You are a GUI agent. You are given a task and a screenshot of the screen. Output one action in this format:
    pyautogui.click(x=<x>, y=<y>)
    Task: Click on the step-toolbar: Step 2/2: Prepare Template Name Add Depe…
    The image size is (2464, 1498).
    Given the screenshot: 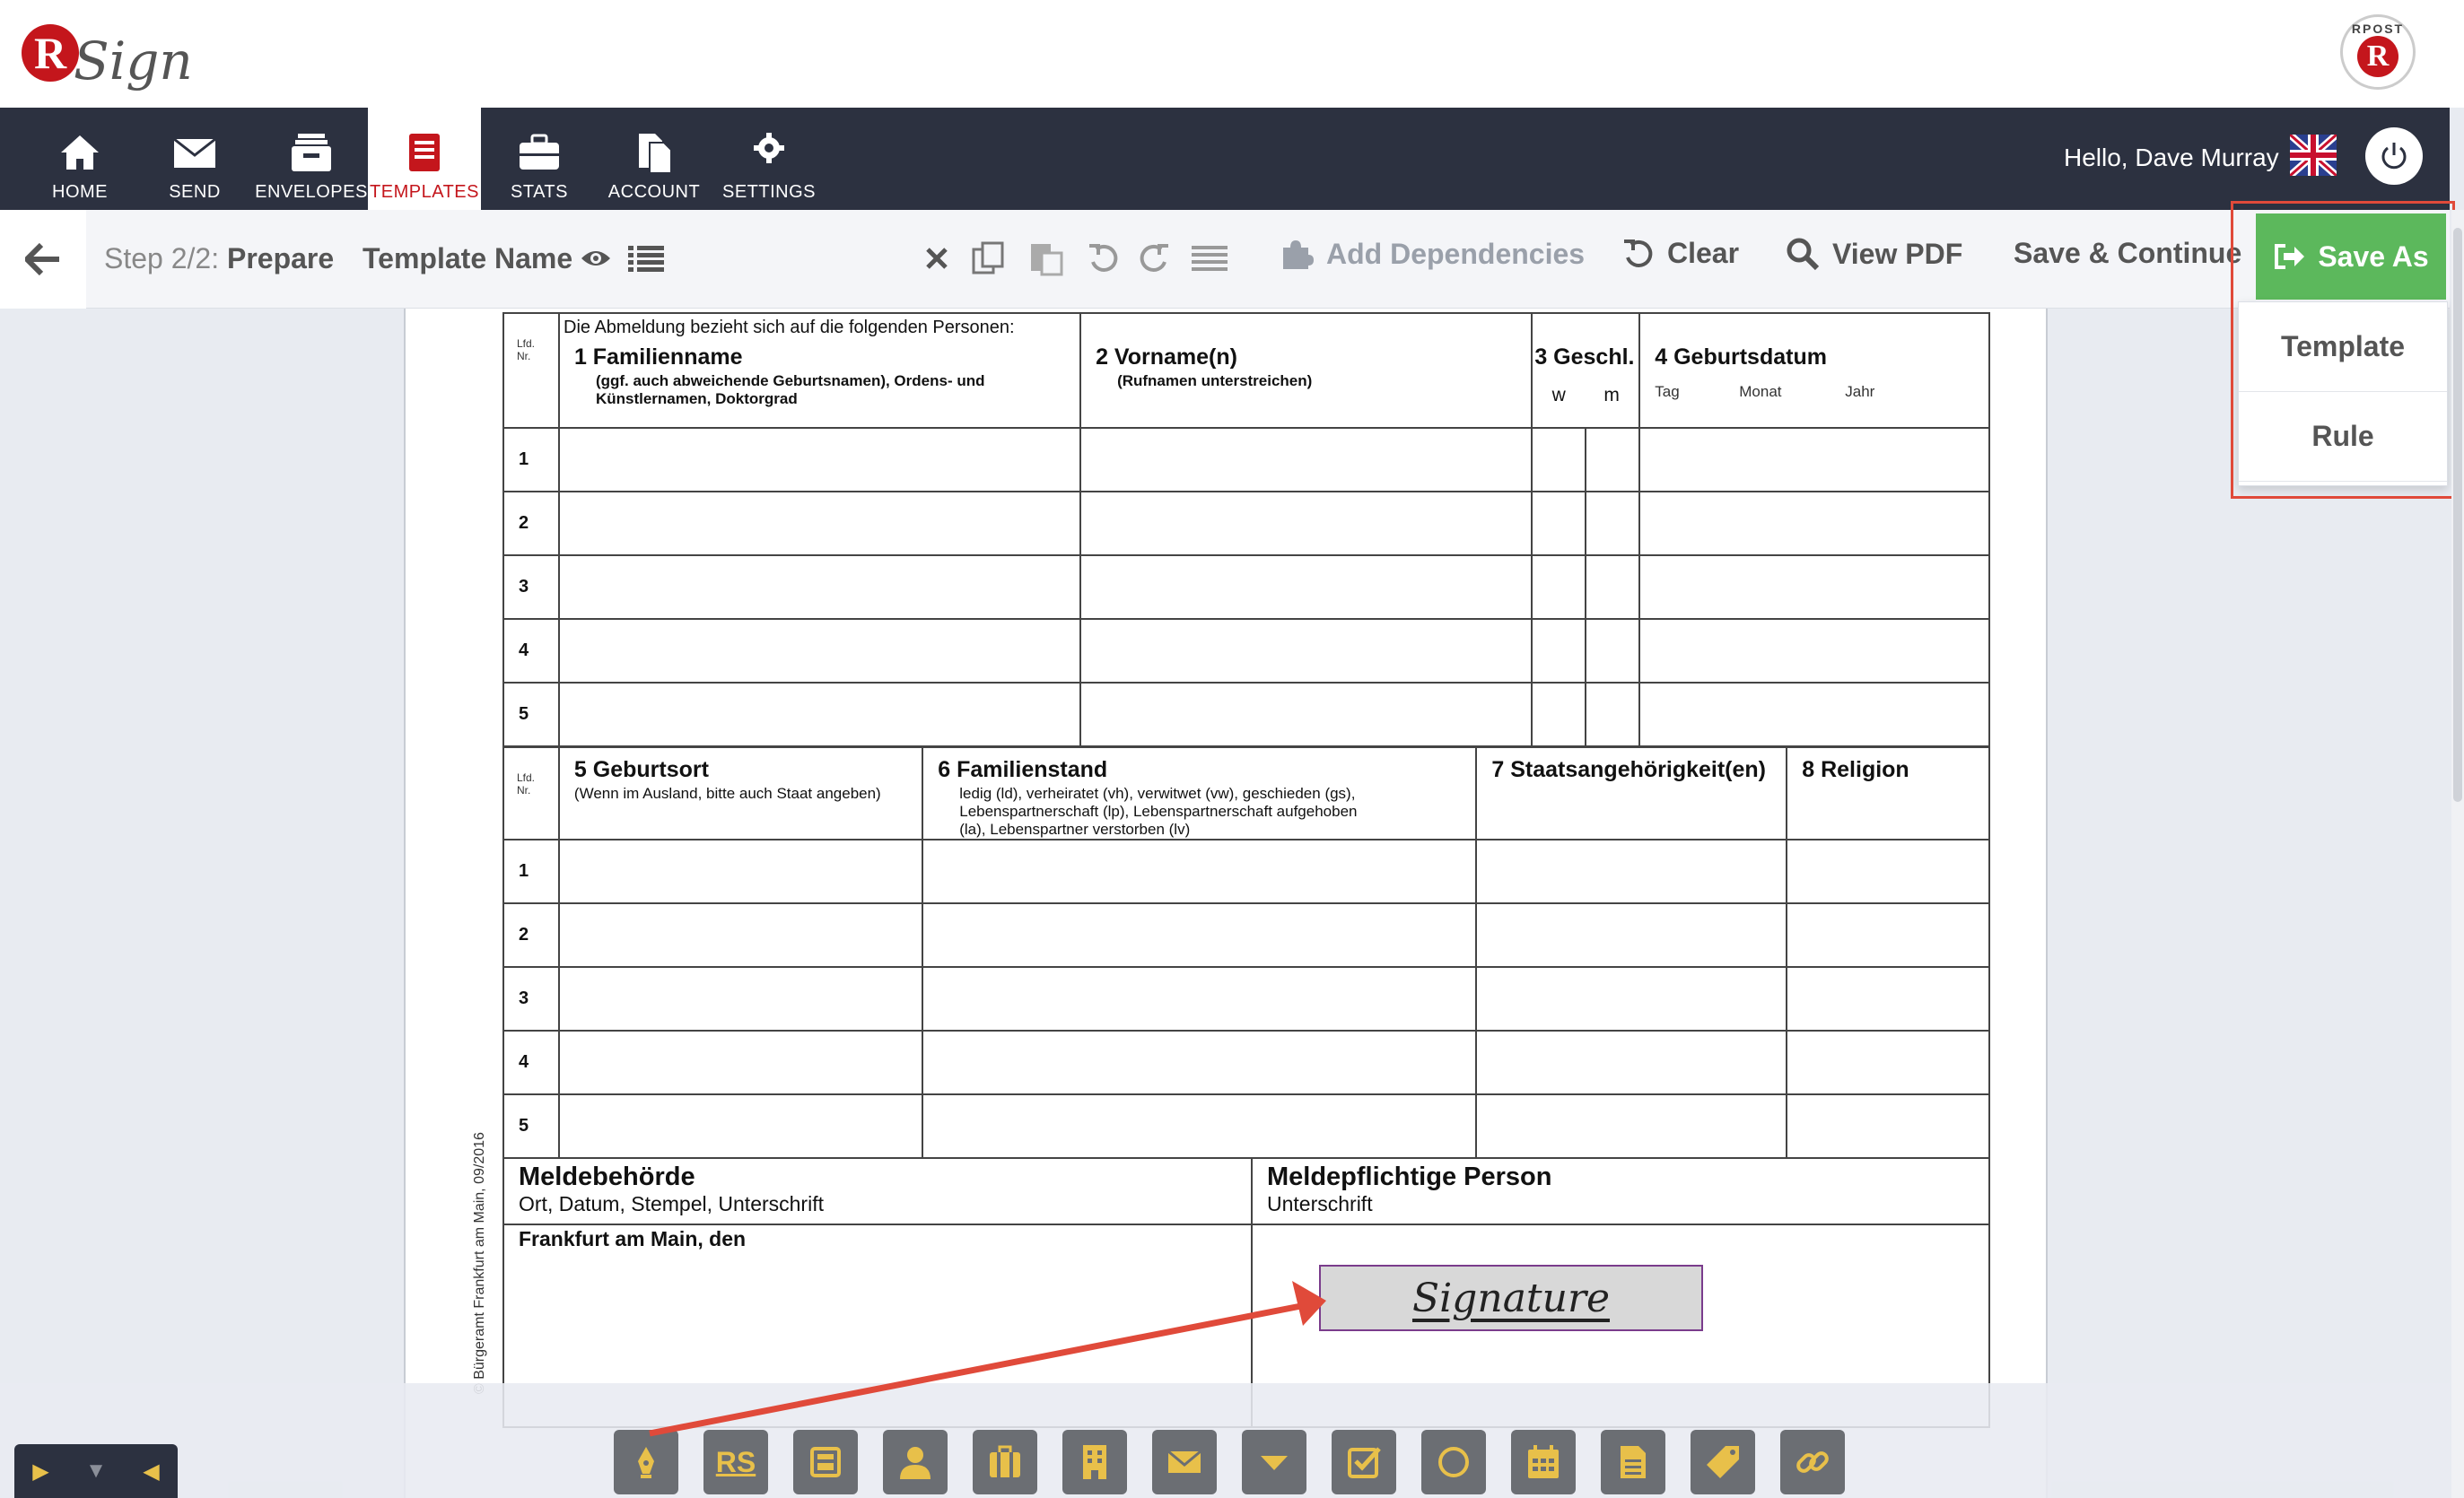 What is the action you would take?
    pyautogui.click(x=1225, y=260)
    